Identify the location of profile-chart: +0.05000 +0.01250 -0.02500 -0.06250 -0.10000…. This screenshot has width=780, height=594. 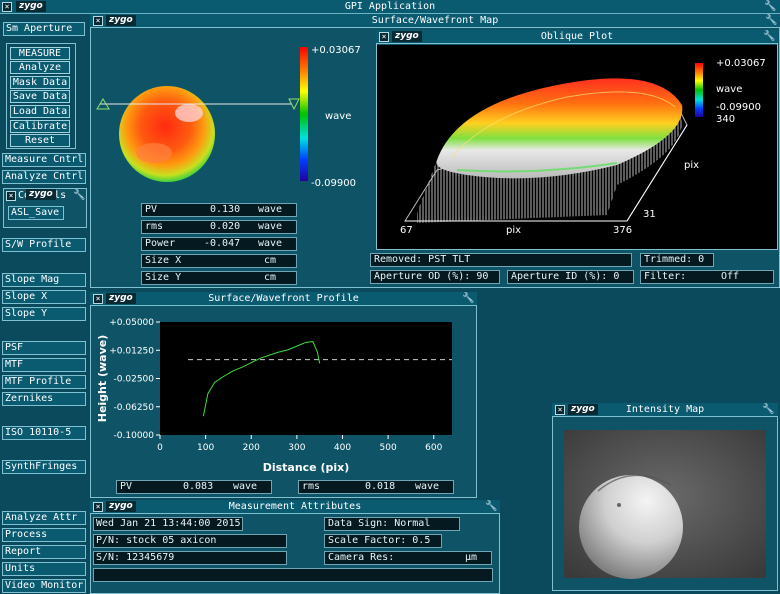
(282, 392).